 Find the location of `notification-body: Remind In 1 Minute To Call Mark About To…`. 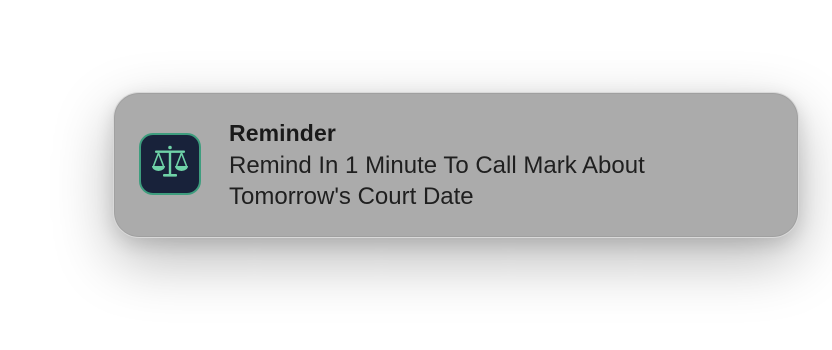

notification-body: Remind In 1 Minute To Call Mark About To… is located at coordinates (437, 181).